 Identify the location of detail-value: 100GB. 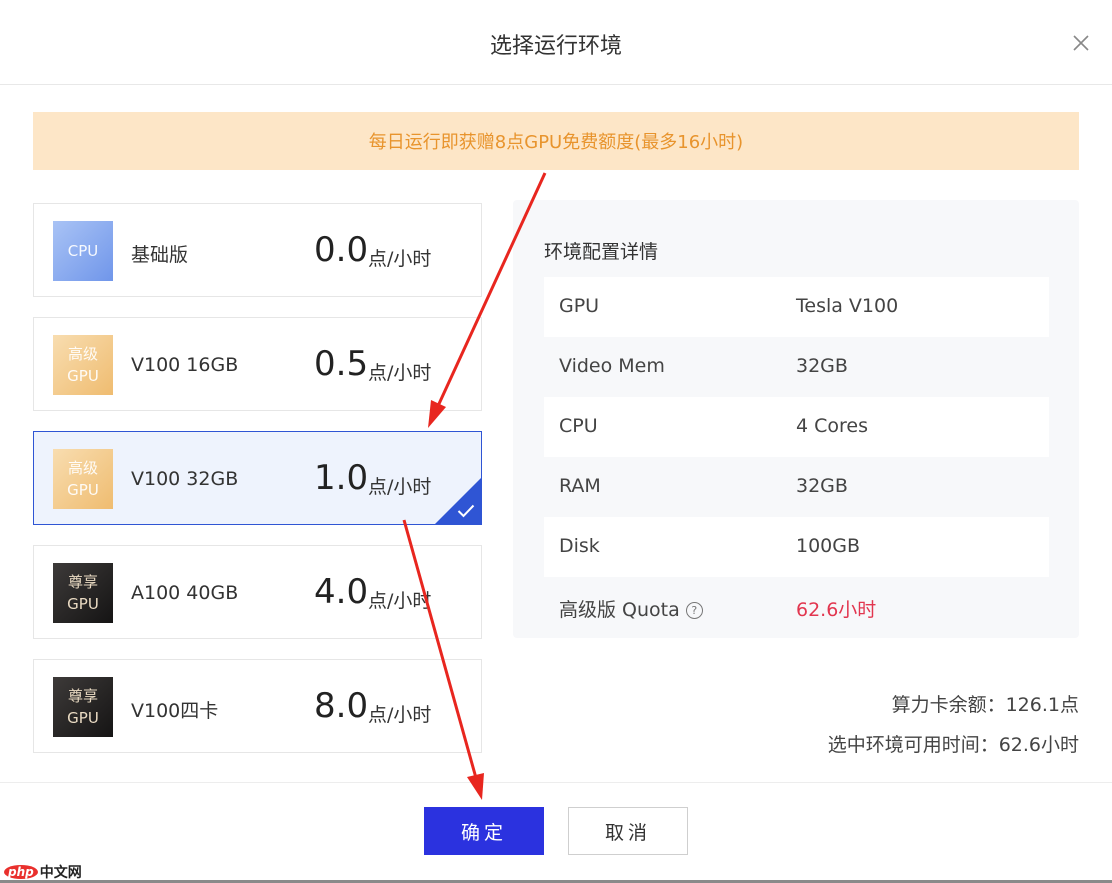
(828, 546).